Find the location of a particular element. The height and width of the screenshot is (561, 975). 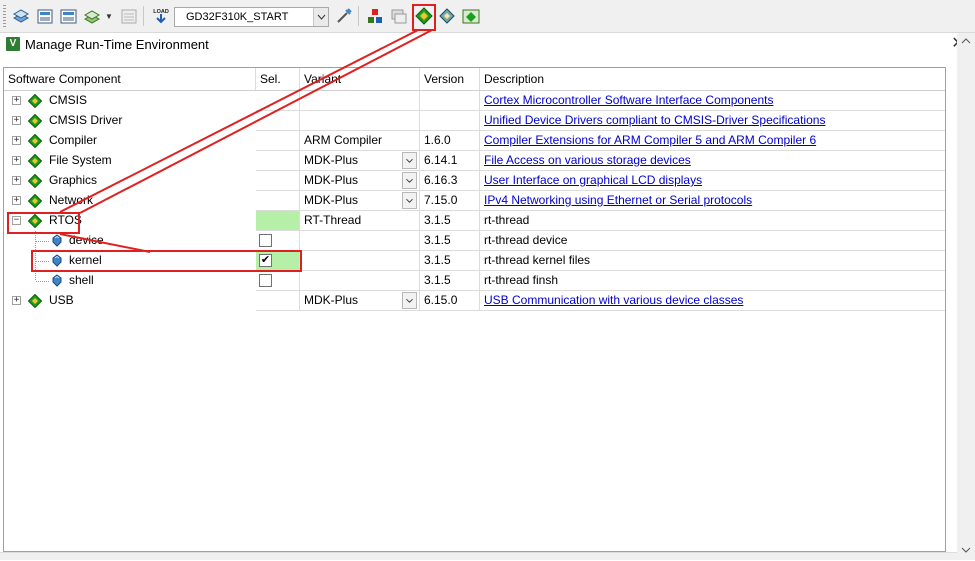

header-version: Version is located at coordinates (450, 79).